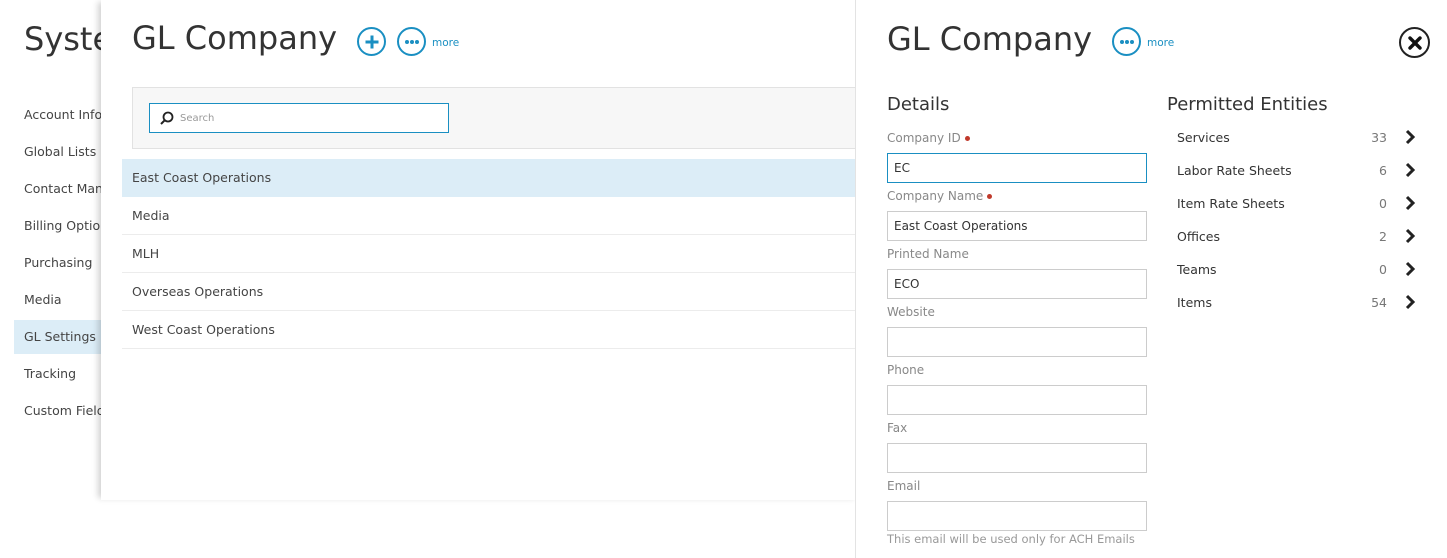 The width and height of the screenshot is (1447, 558). I want to click on sidebar-item-label: Media, so click(43, 299).